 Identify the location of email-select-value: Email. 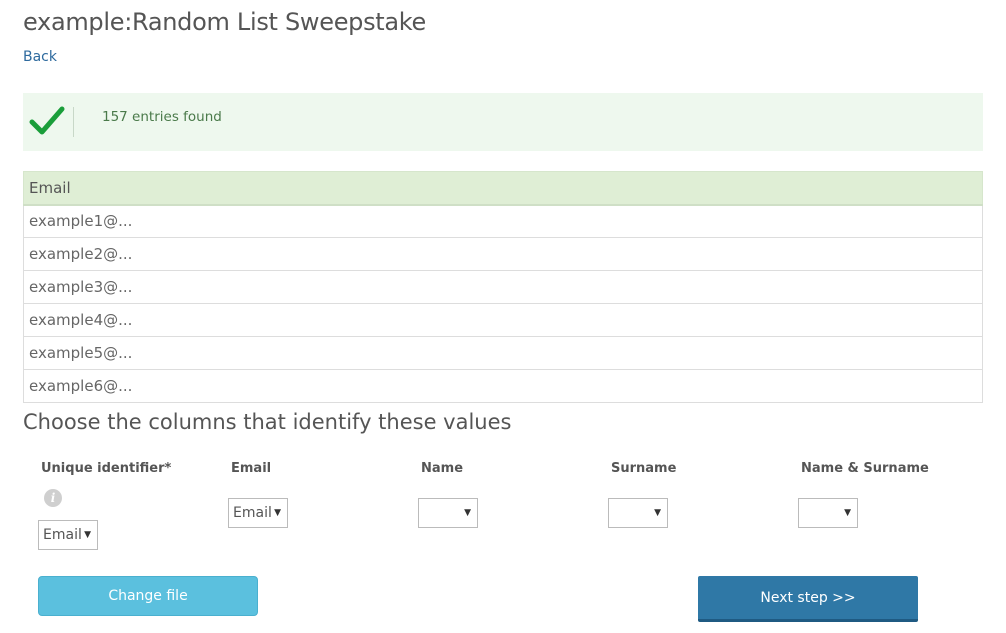
(252, 513).